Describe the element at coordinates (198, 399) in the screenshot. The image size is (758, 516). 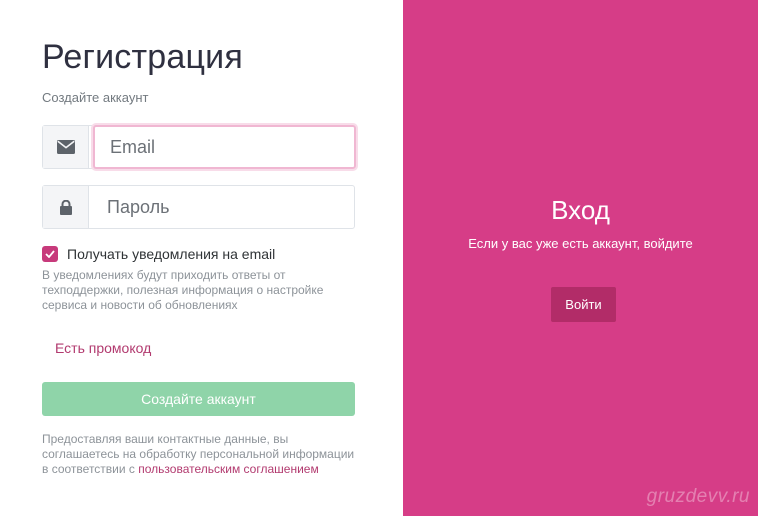
I see `create-account-button: Создайте аккаунт` at that location.